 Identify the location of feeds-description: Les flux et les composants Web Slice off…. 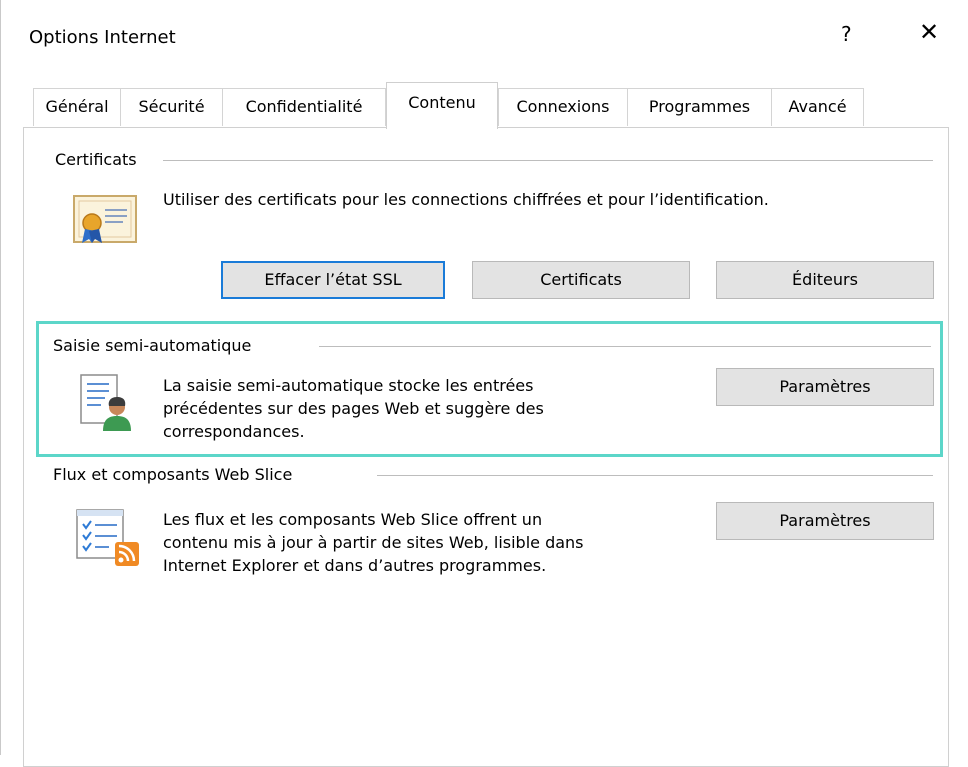
(373, 542).